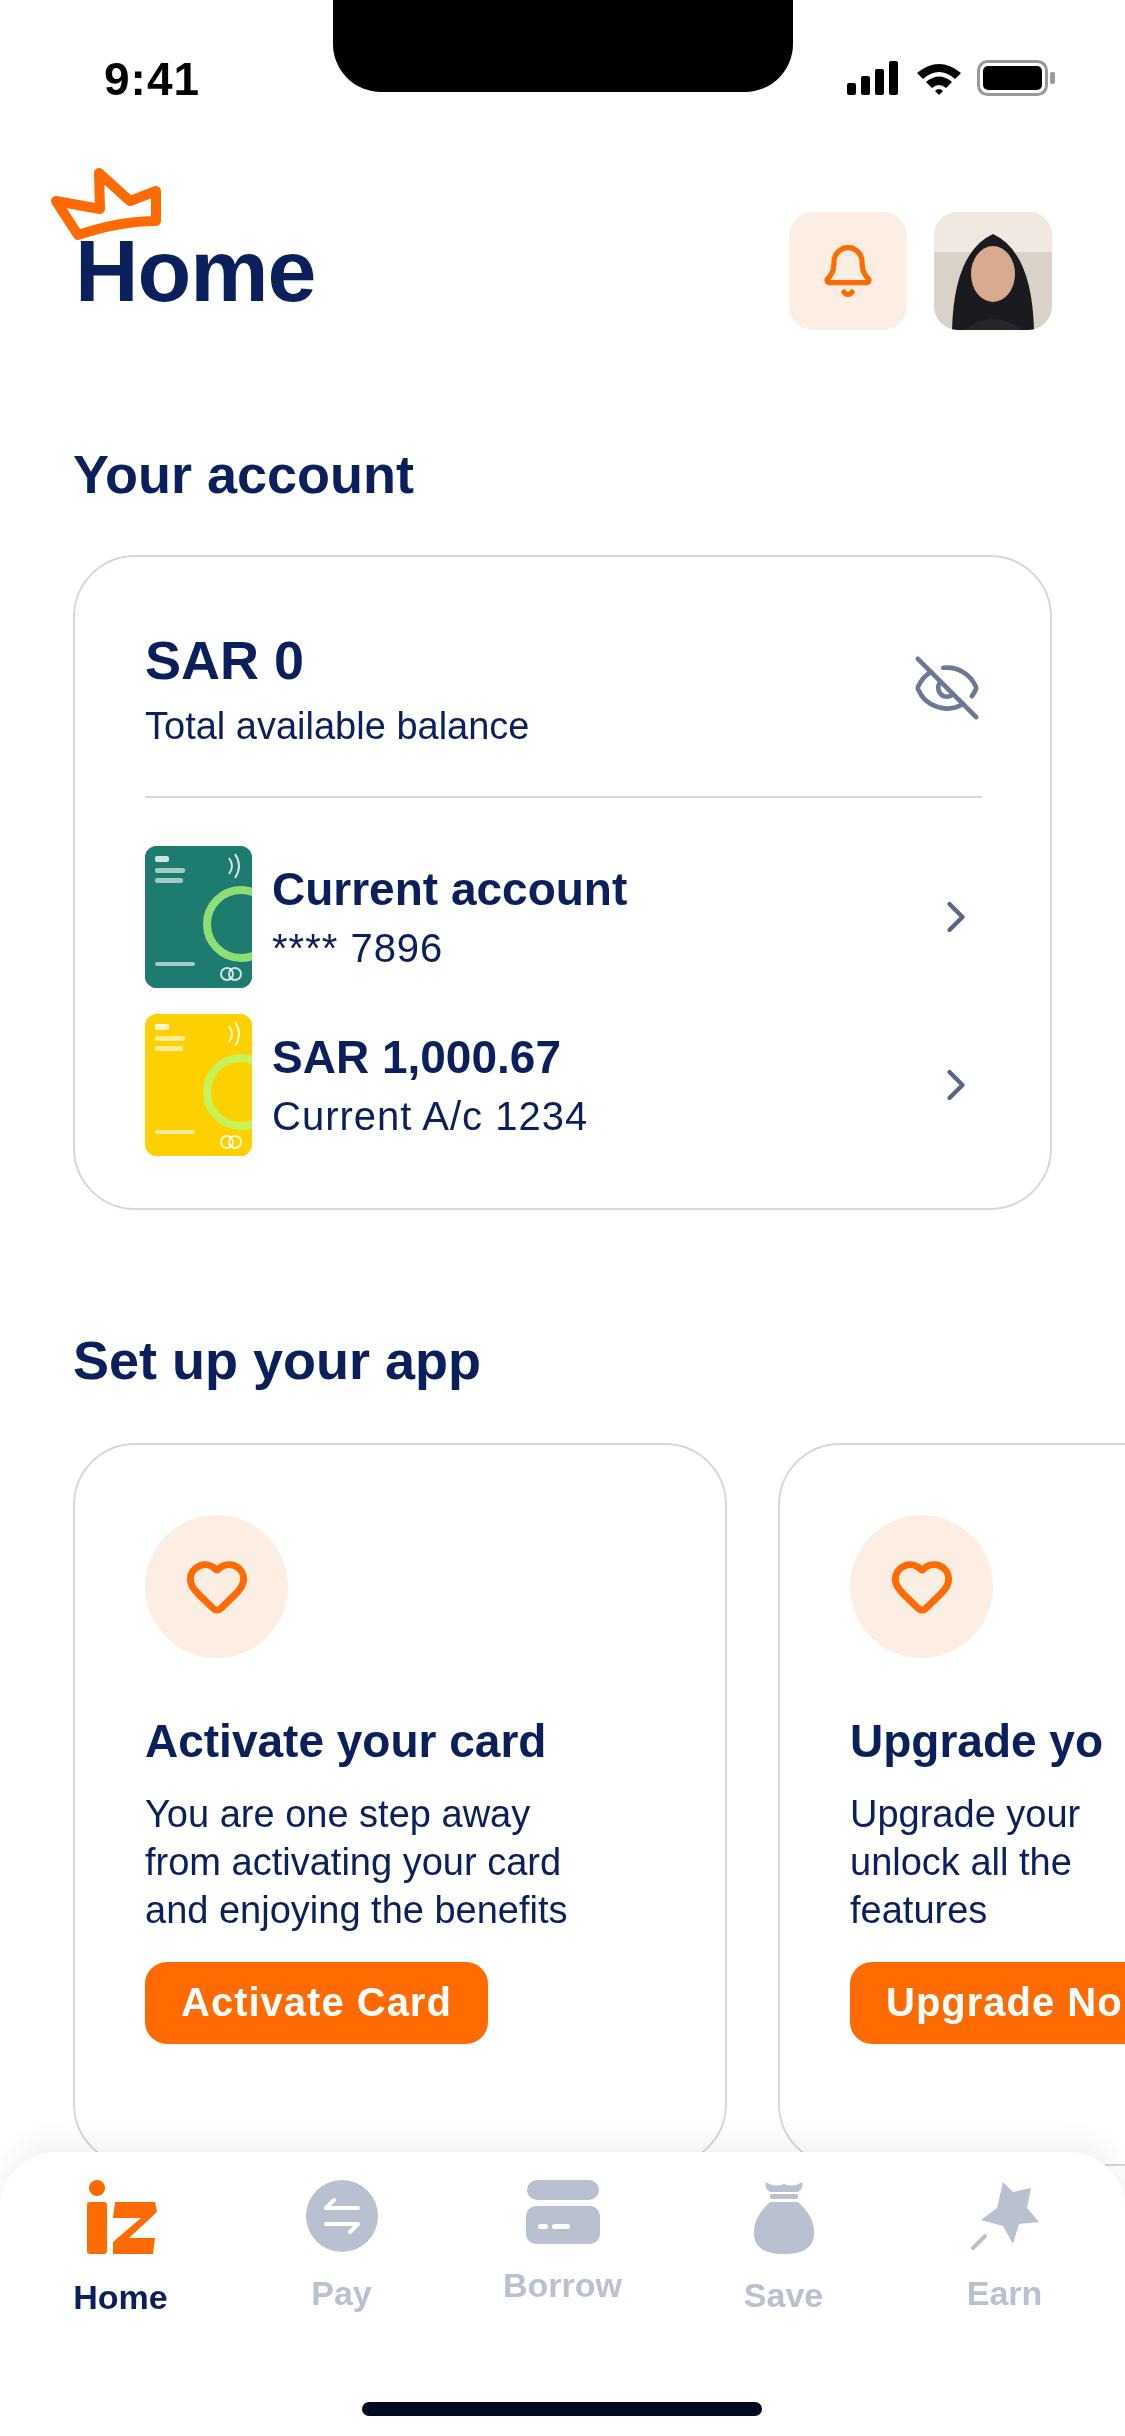 The height and width of the screenshot is (2436, 1125). I want to click on setup-card-title: Upgrade yo, so click(977, 1740).